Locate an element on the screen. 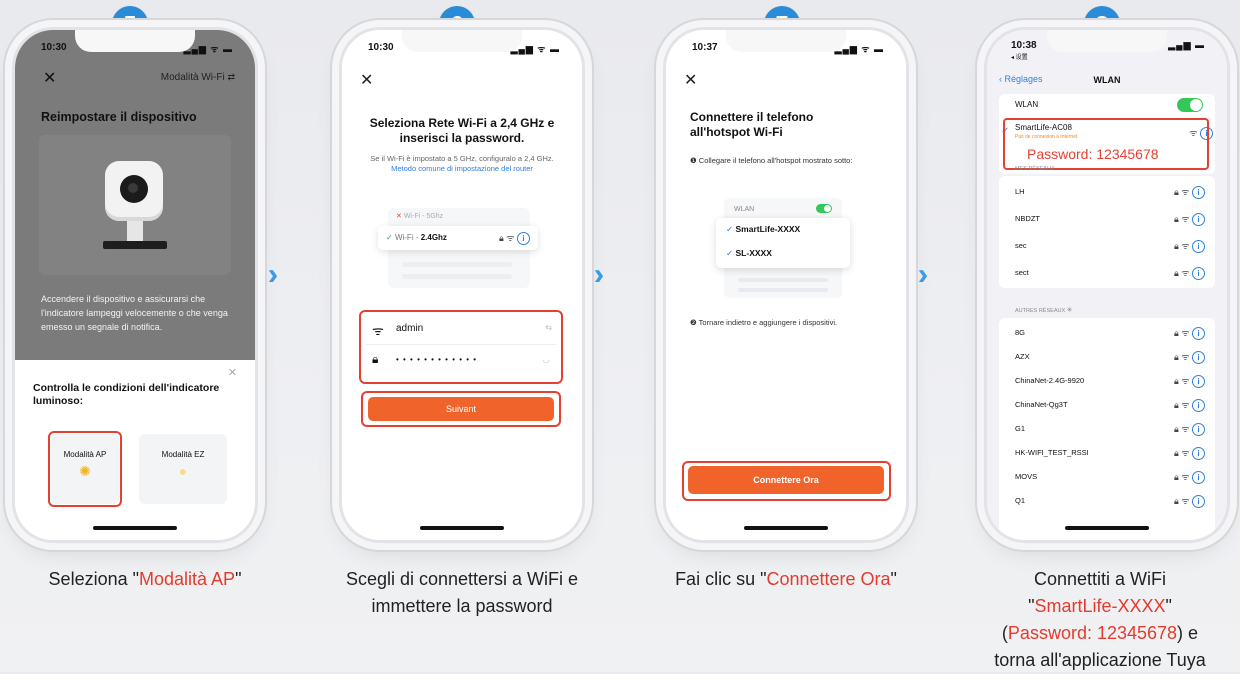  network-name: MOVS is located at coordinates (1026, 476).